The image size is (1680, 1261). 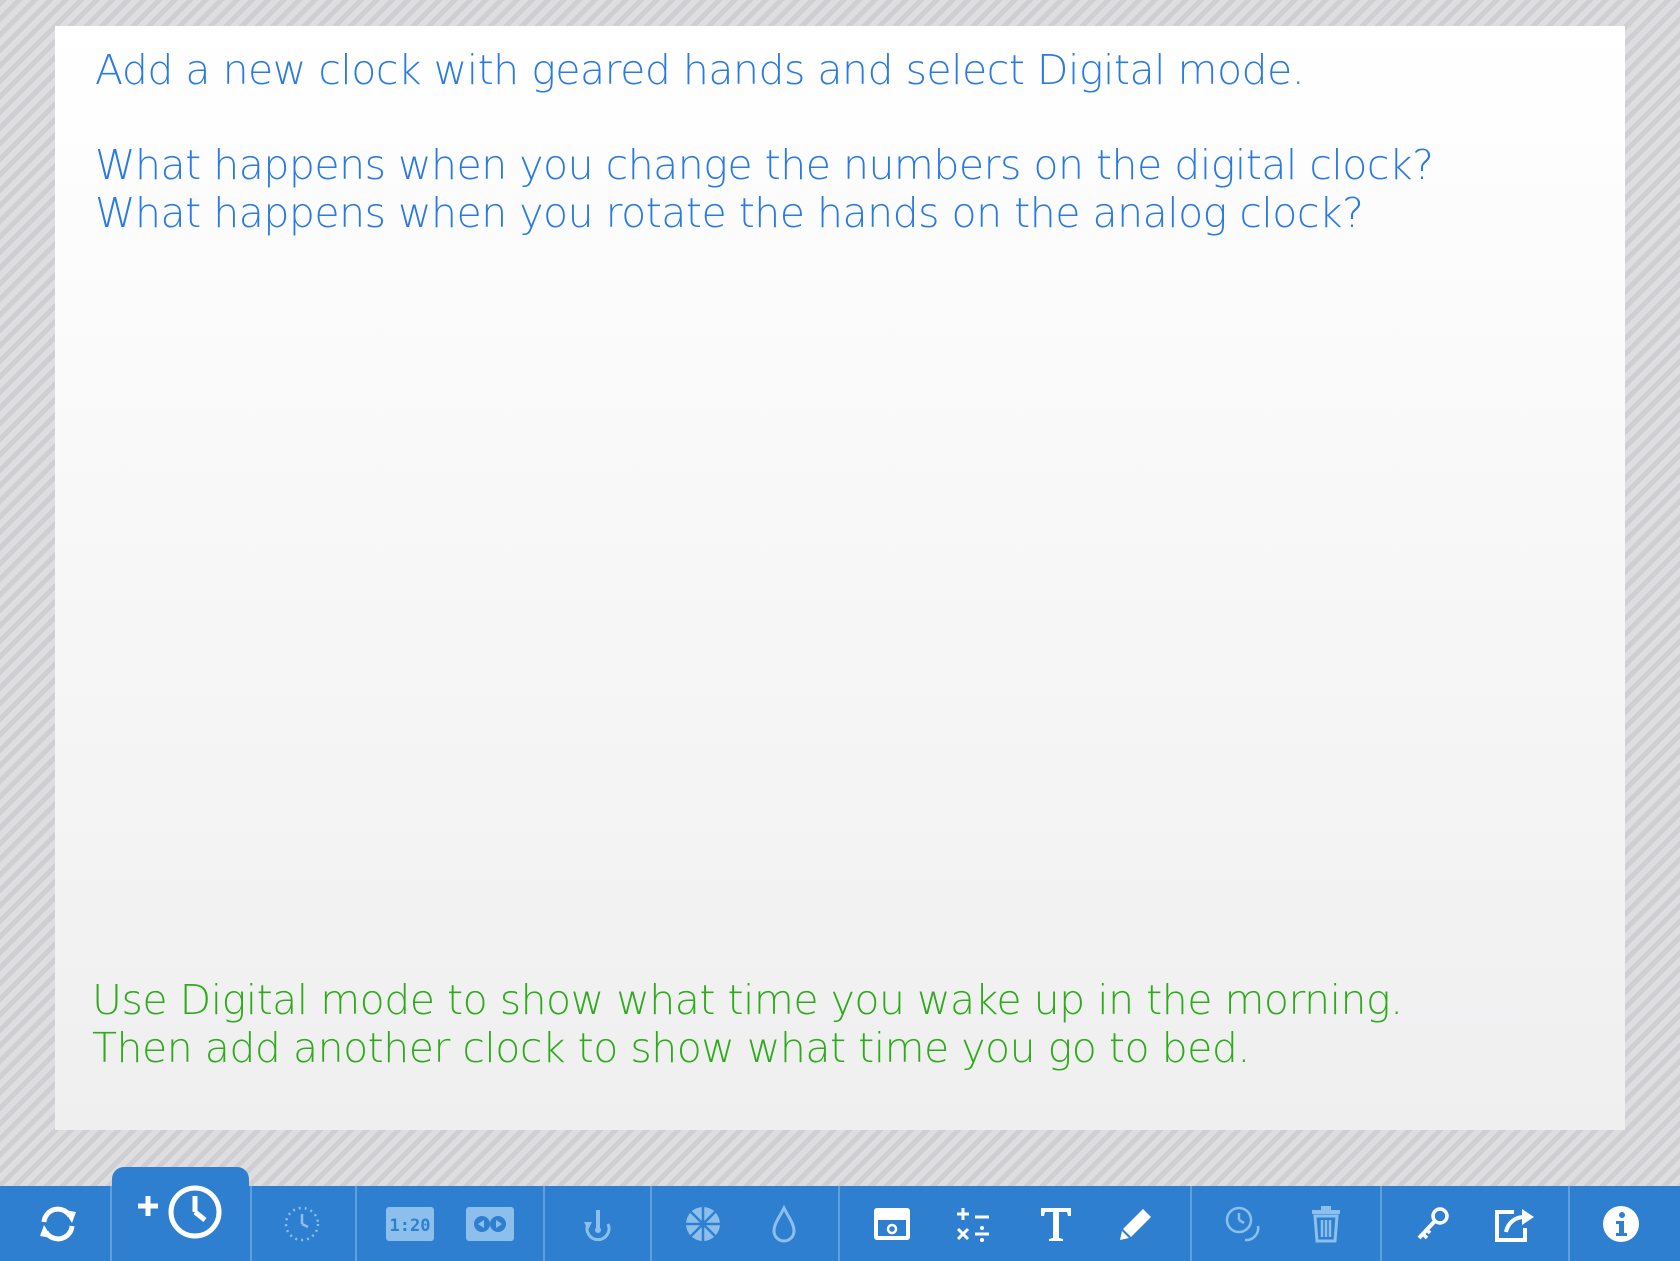 I want to click on delete-button, so click(x=1326, y=1223).